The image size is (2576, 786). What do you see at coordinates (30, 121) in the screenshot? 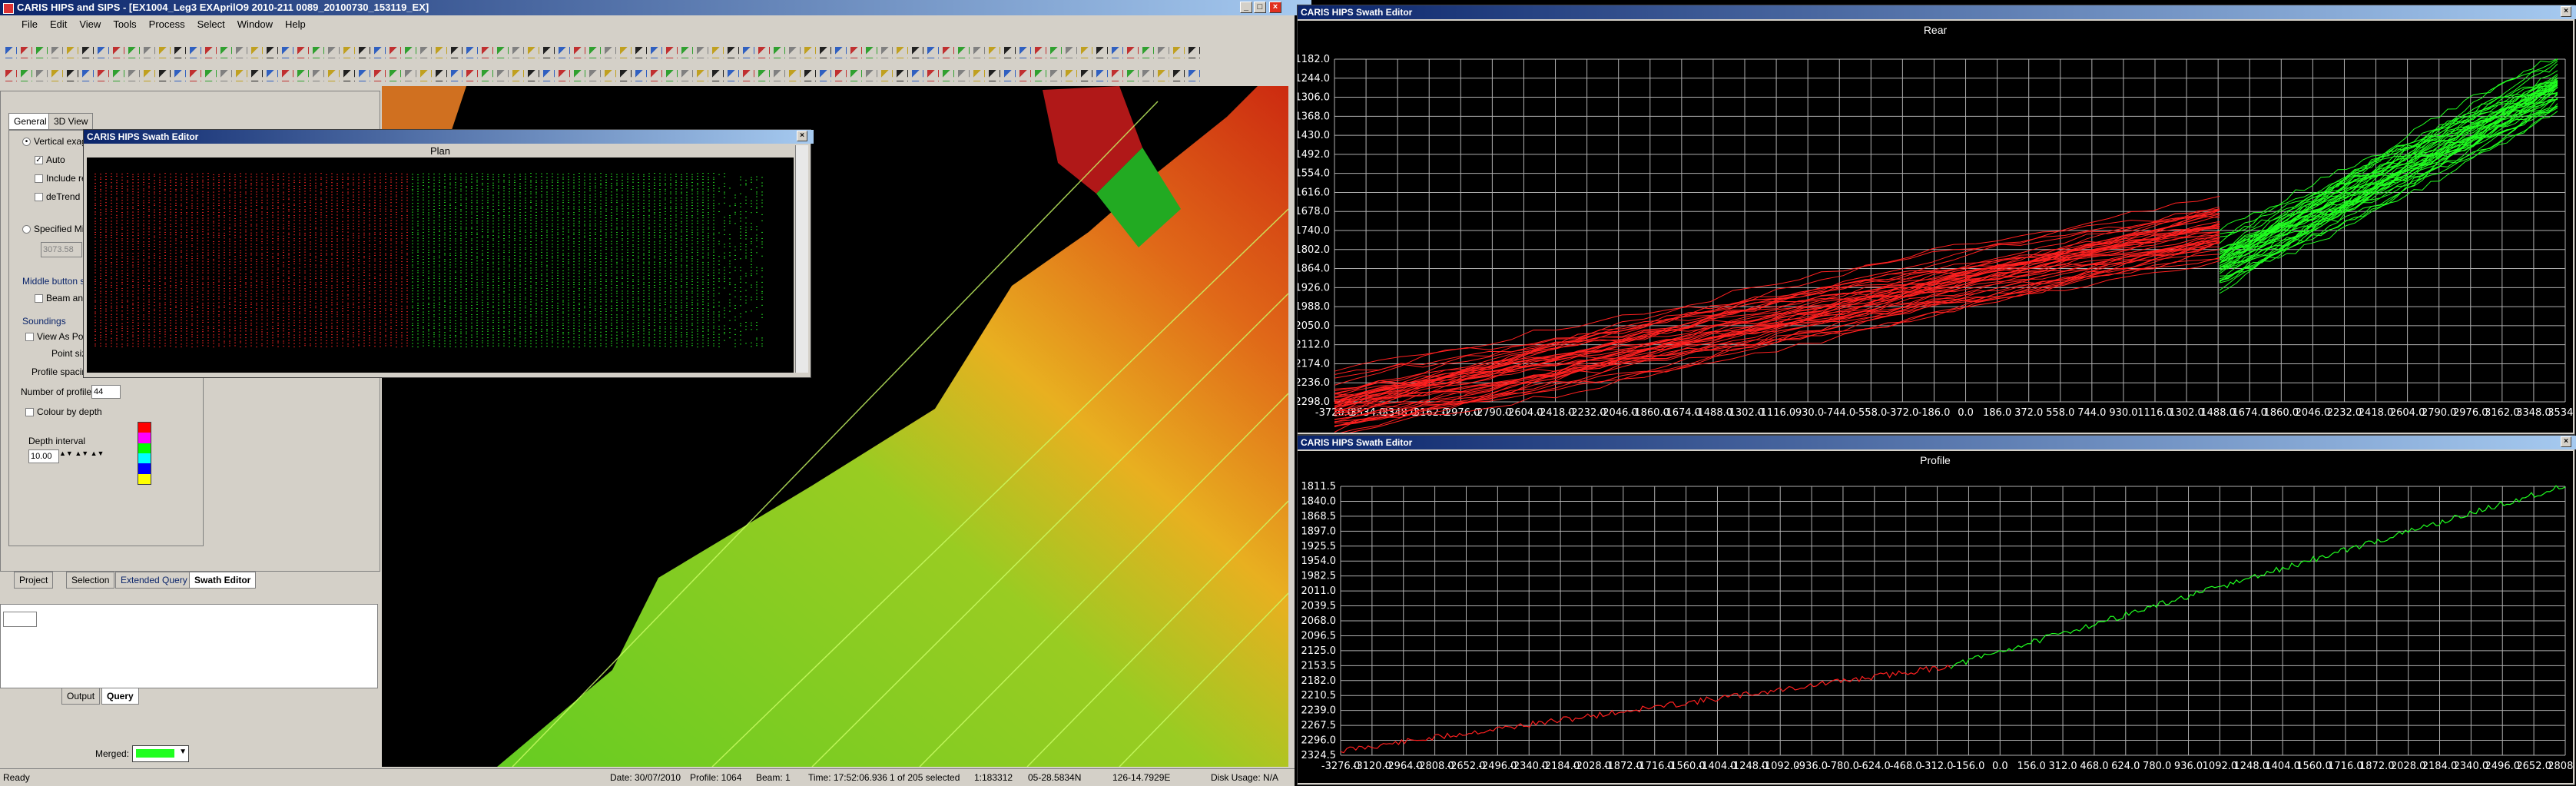
I see `tab-general: General` at bounding box center [30, 121].